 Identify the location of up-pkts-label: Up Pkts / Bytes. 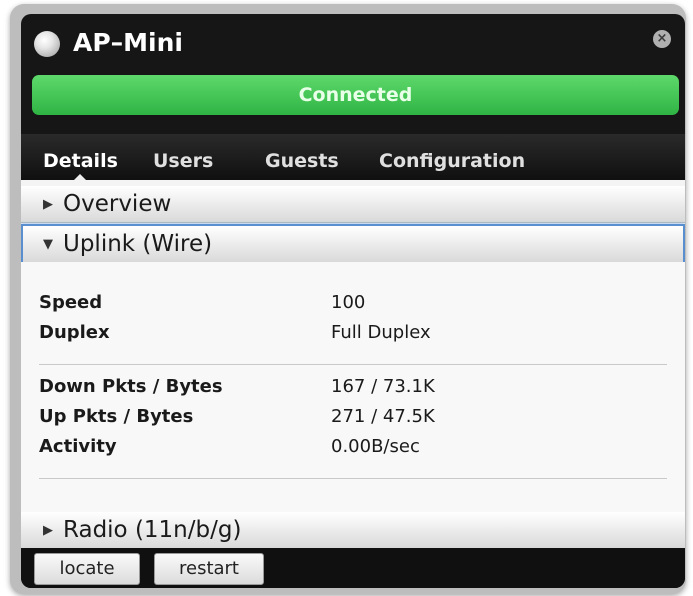
(116, 416).